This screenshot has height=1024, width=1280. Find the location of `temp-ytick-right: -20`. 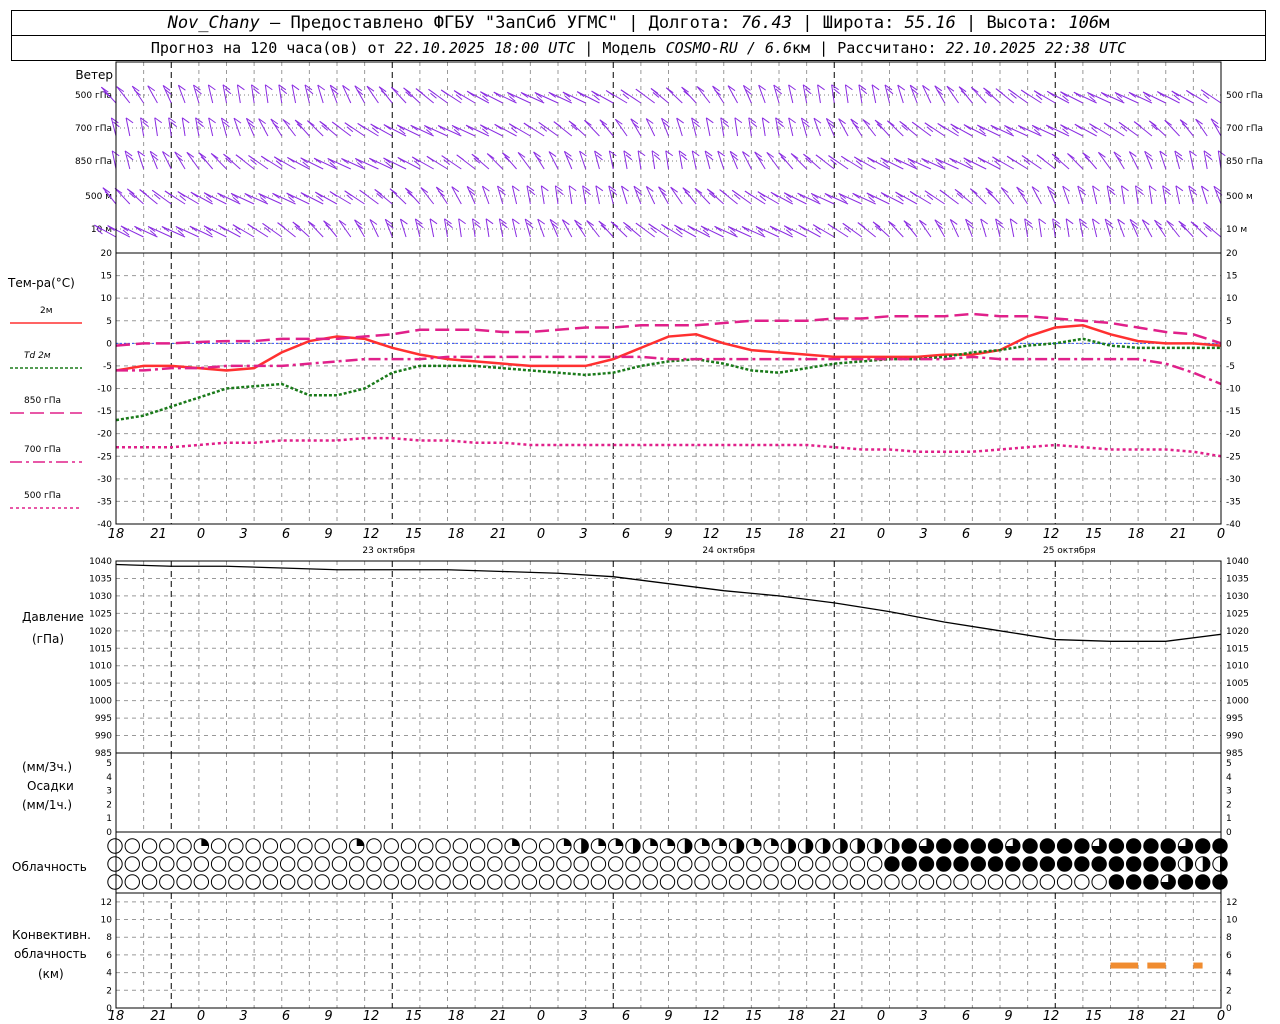

temp-ytick-right: -20 is located at coordinates (1233, 435).